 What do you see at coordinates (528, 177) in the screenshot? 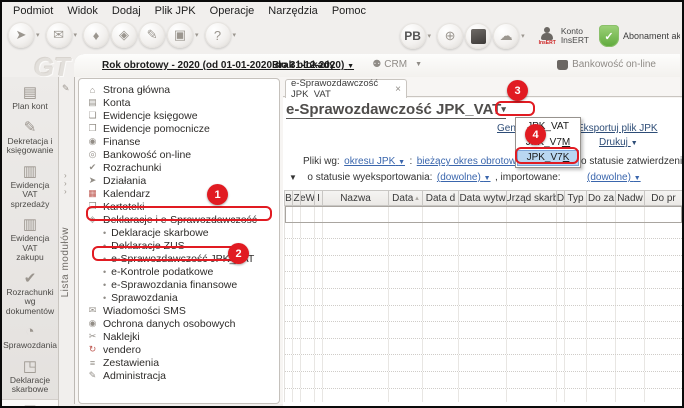
I see `filter-label-importowane: , importowane:` at bounding box center [528, 177].